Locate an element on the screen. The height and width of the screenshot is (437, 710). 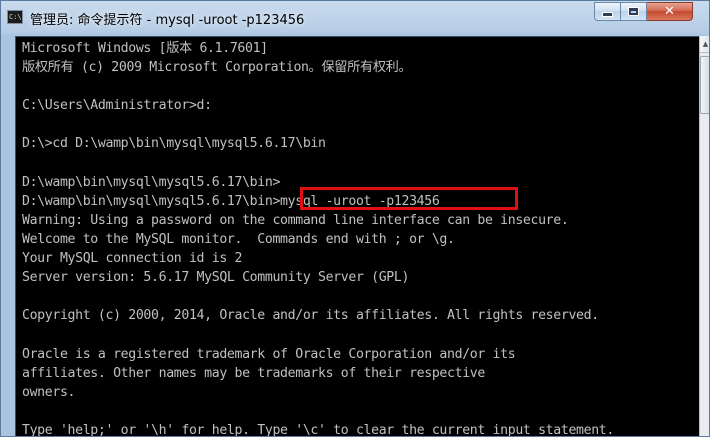
maximize-icon is located at coordinates (633, 11).